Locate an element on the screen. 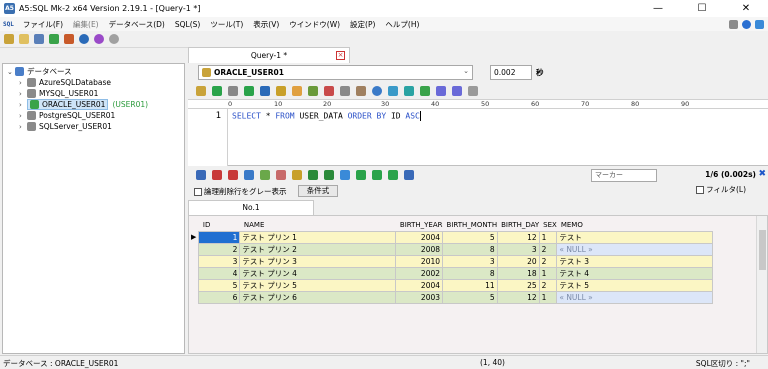  er-diagram-icon is located at coordinates (69, 39).